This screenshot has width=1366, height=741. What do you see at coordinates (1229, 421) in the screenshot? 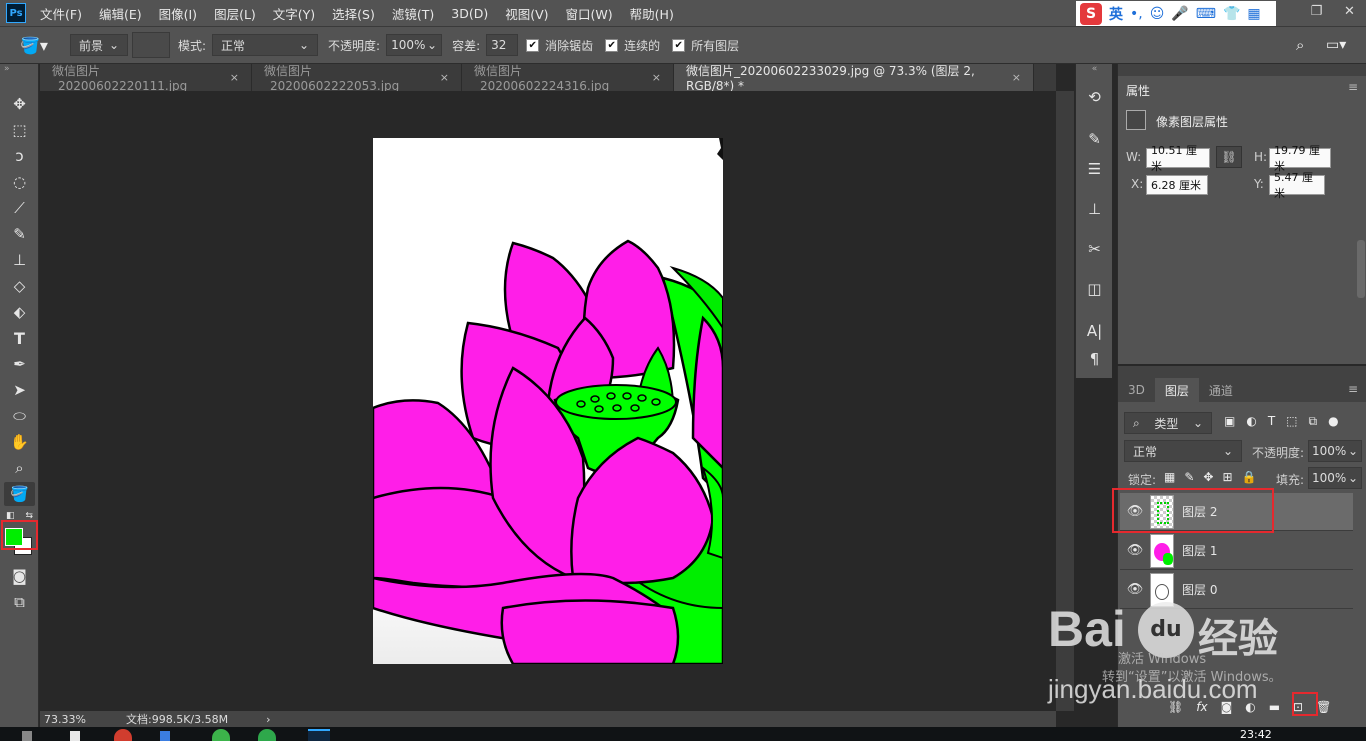
I see `image-filter-icon: ▣` at bounding box center [1229, 421].